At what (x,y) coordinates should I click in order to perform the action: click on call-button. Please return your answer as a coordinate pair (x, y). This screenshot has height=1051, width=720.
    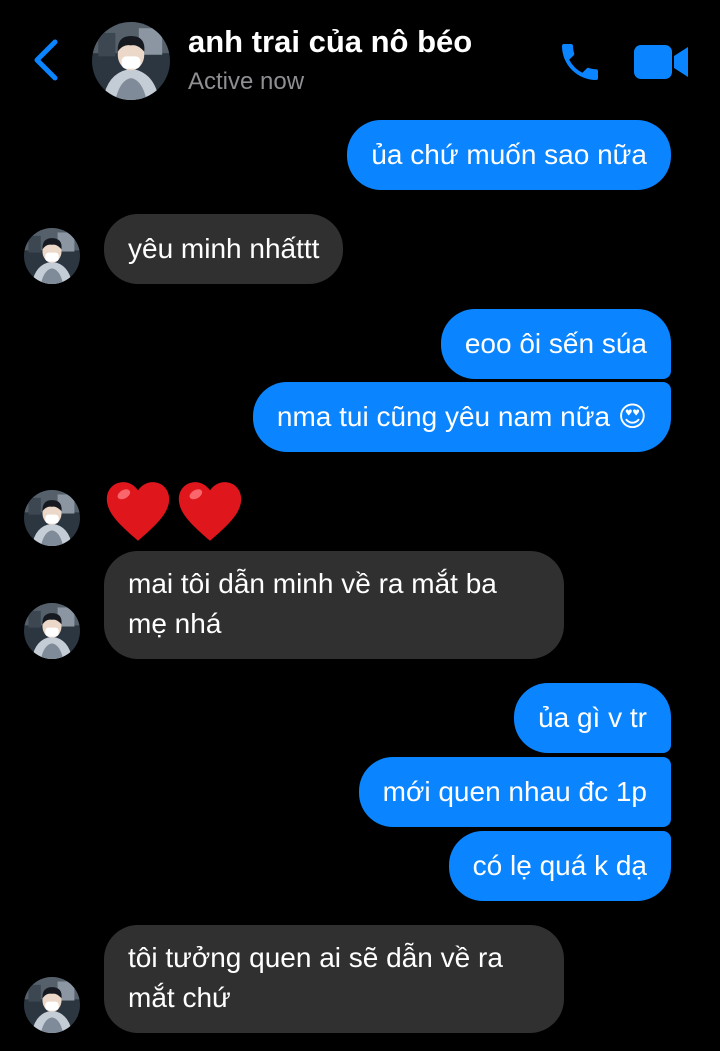
    Looking at the image, I should click on (580, 62).